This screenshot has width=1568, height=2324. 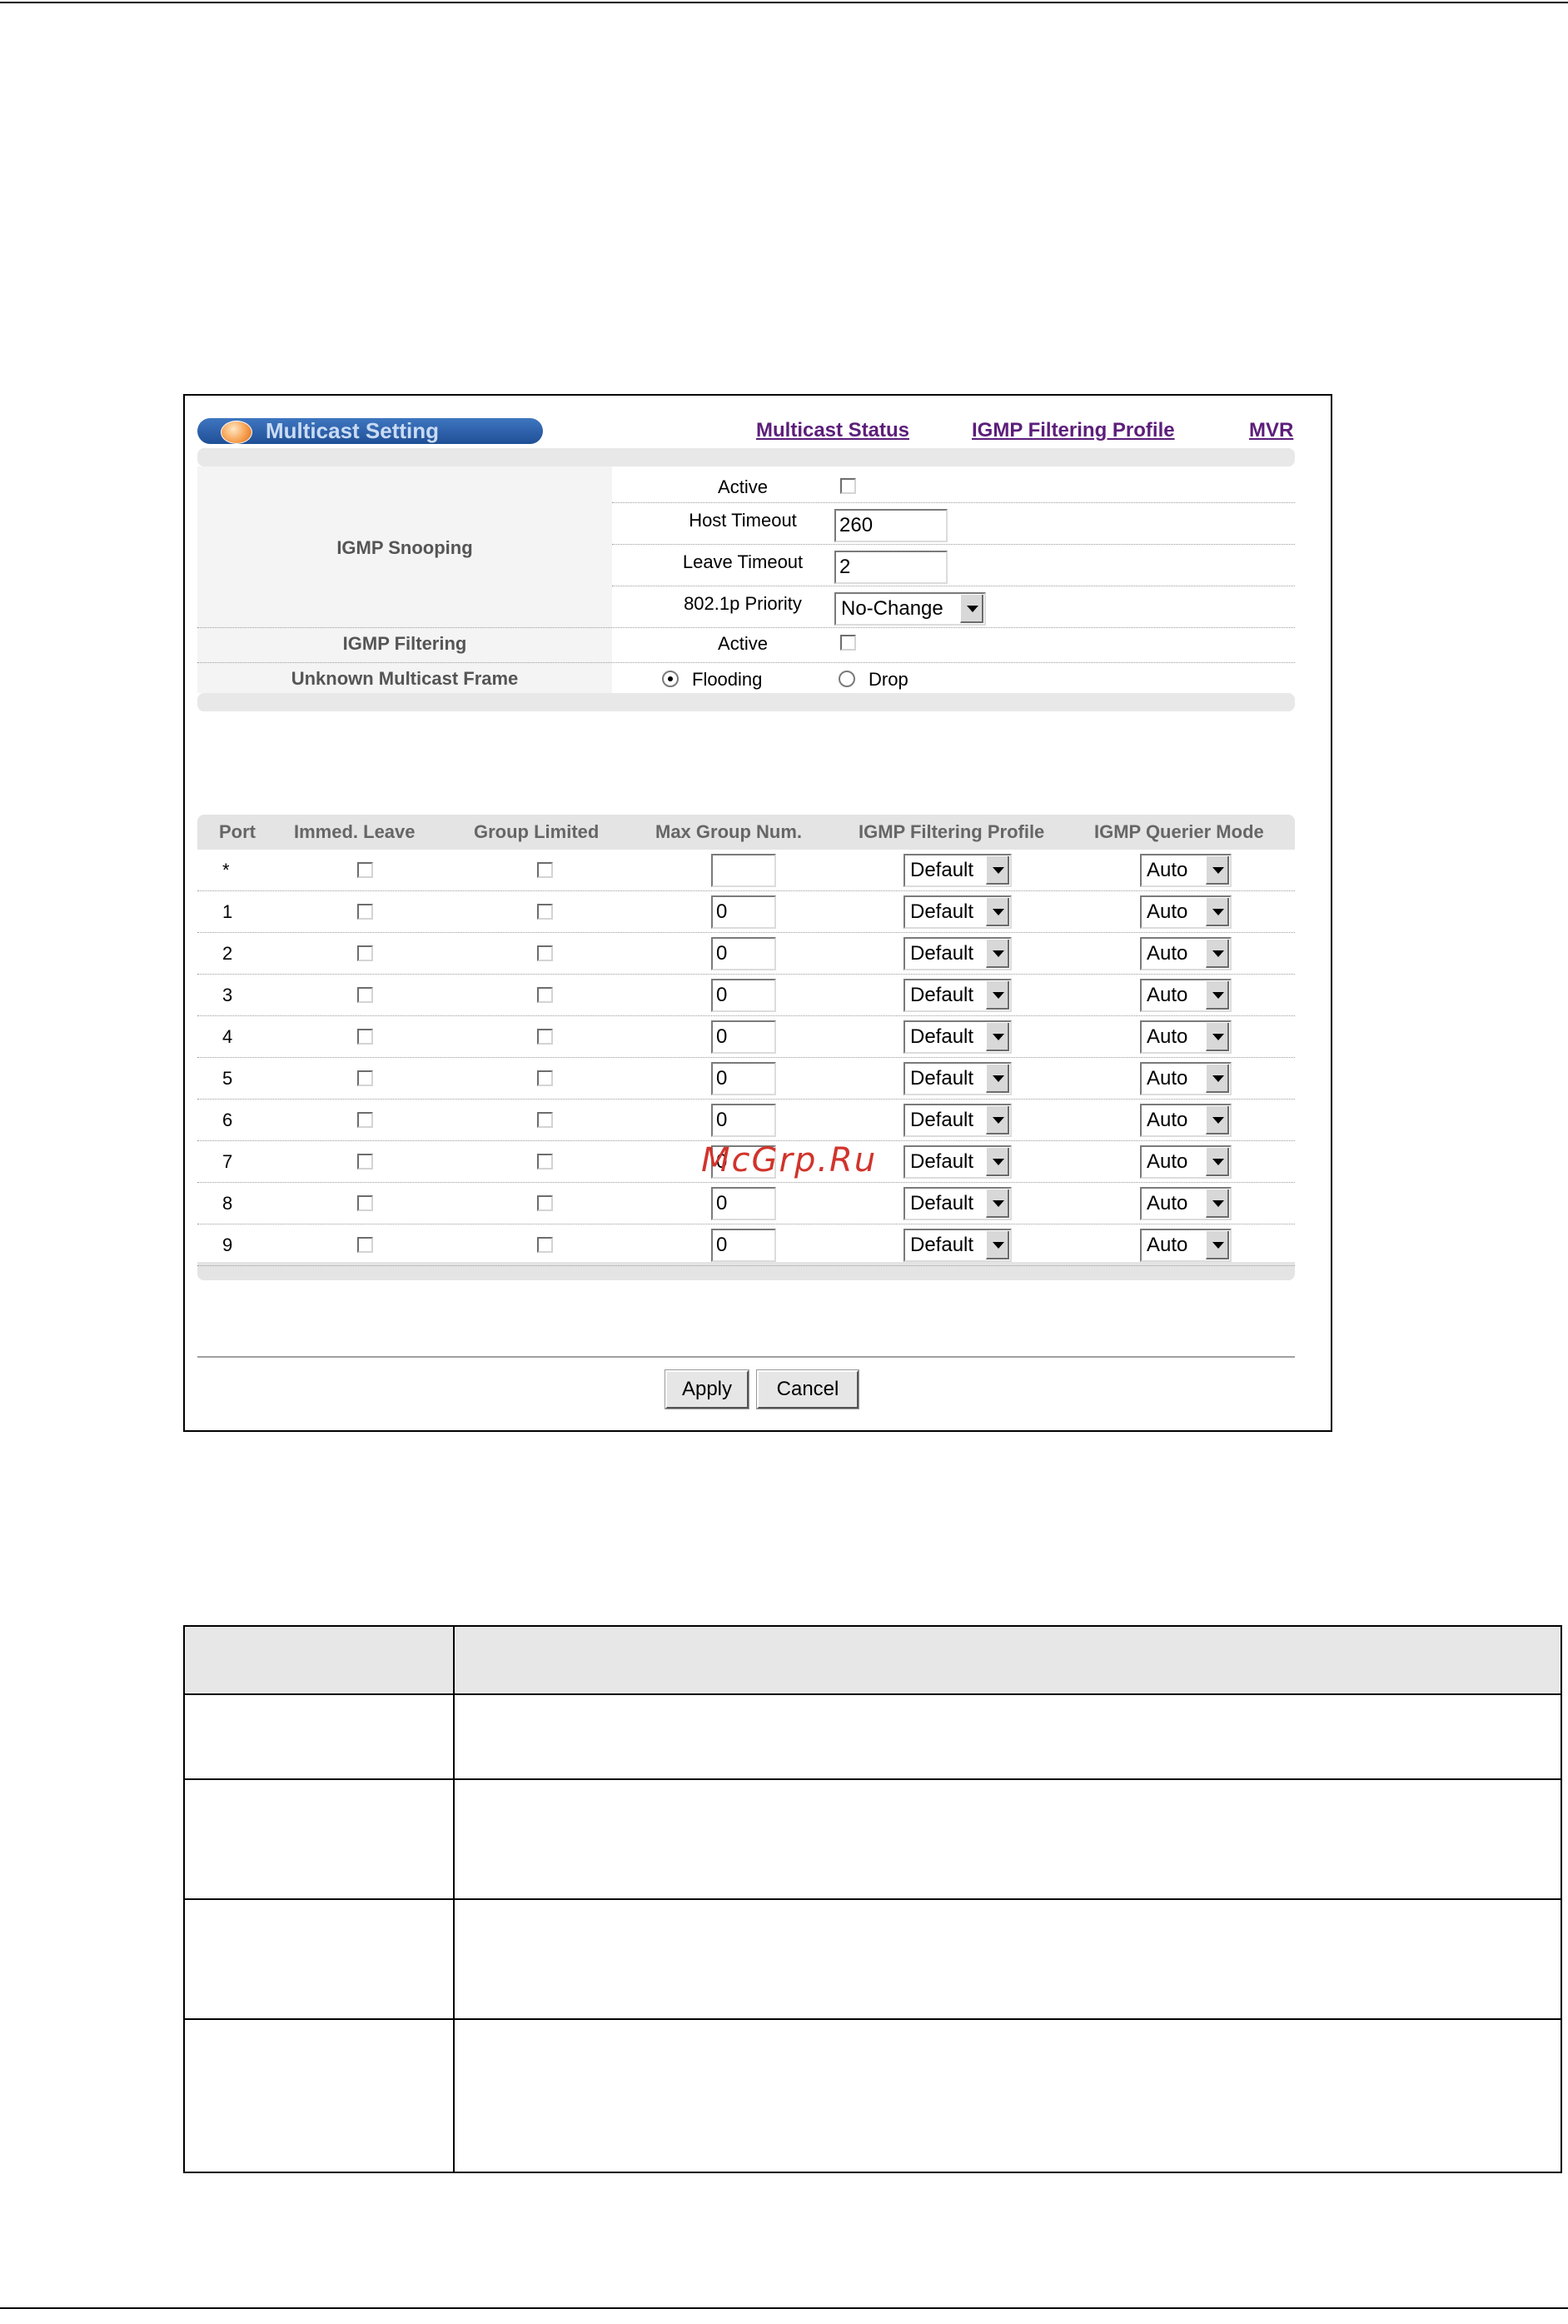 What do you see at coordinates (746, 702) in the screenshot?
I see `settings-bottom-bar` at bounding box center [746, 702].